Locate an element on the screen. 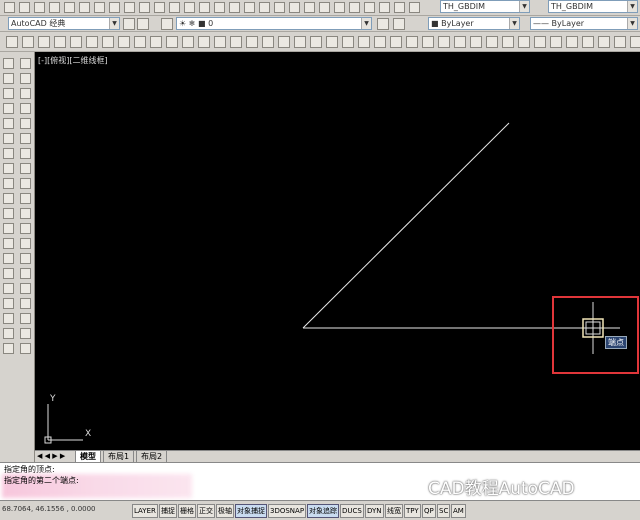 The width and height of the screenshot is (640, 520). status-toggle-3: 正交 is located at coordinates (206, 511).